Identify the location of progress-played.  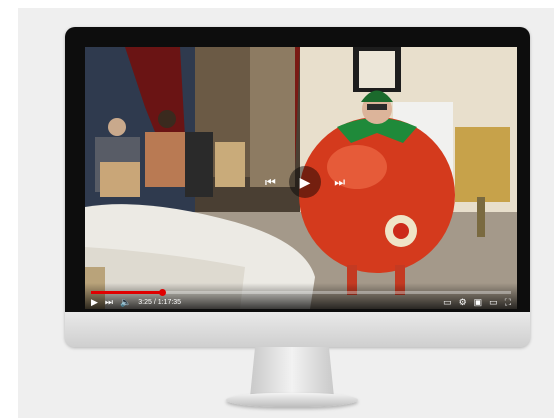
(127, 292).